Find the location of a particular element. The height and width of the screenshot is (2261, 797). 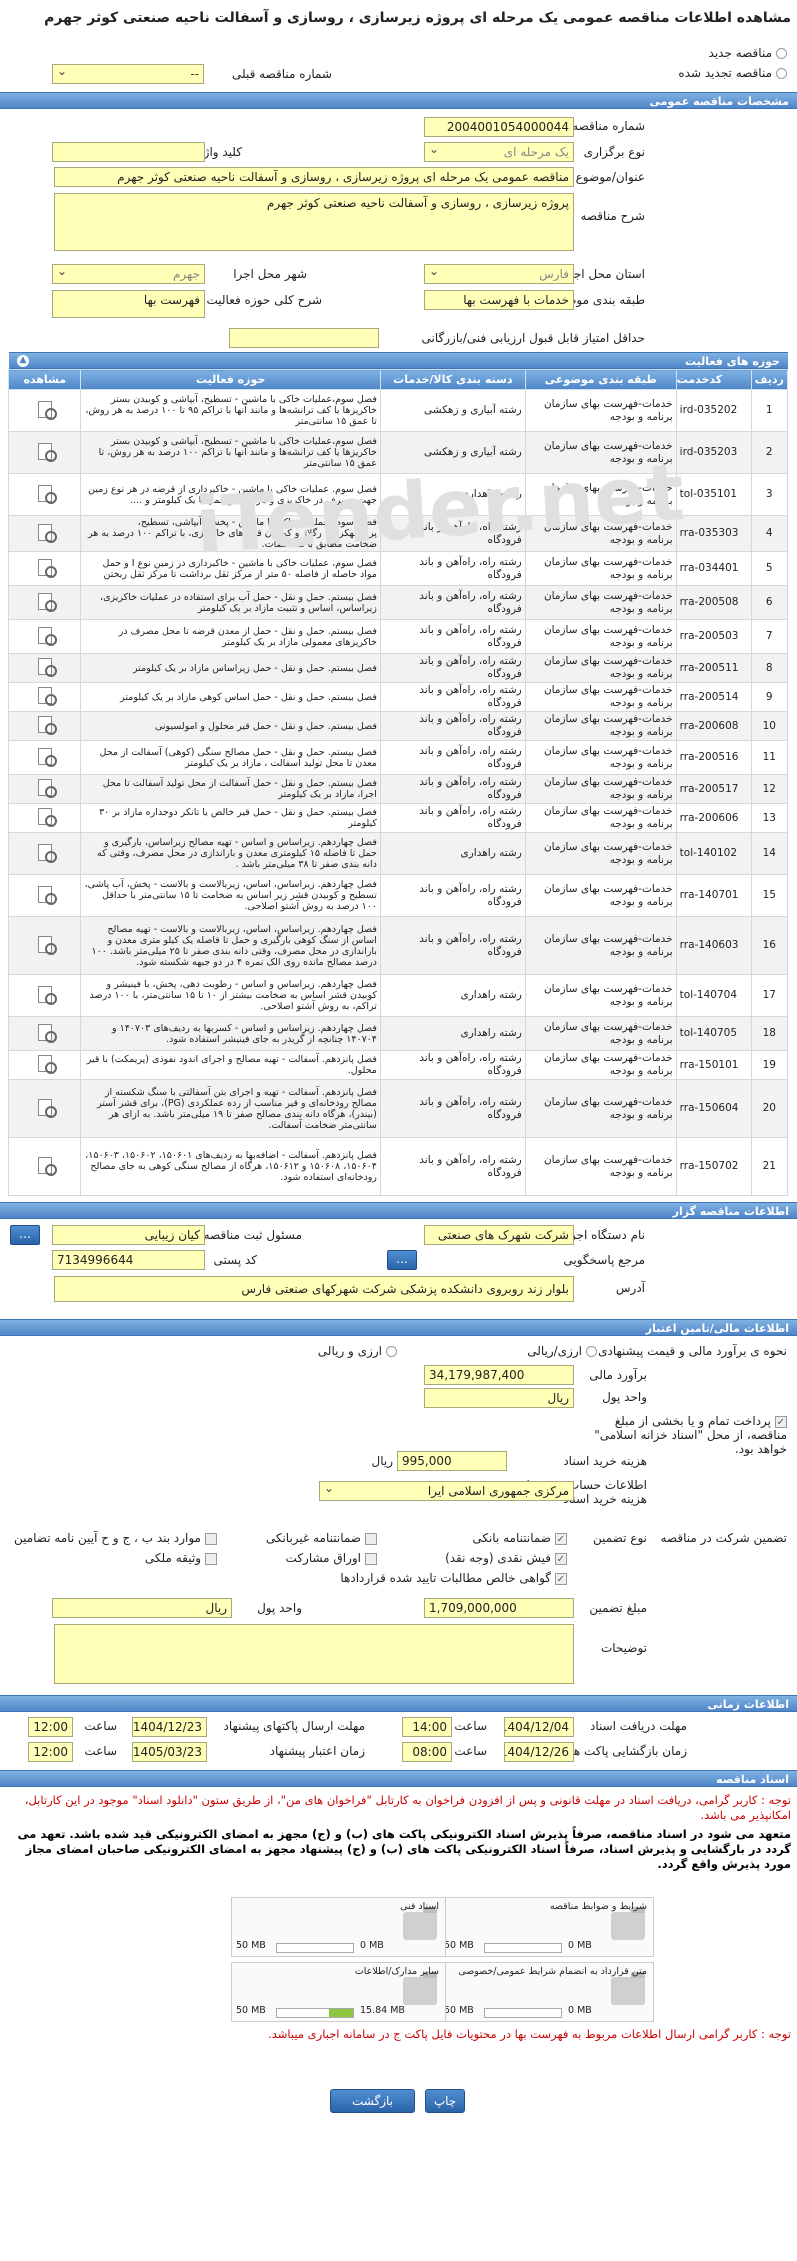

new-tender-option: مناقصه جدید is located at coordinates (748, 53).